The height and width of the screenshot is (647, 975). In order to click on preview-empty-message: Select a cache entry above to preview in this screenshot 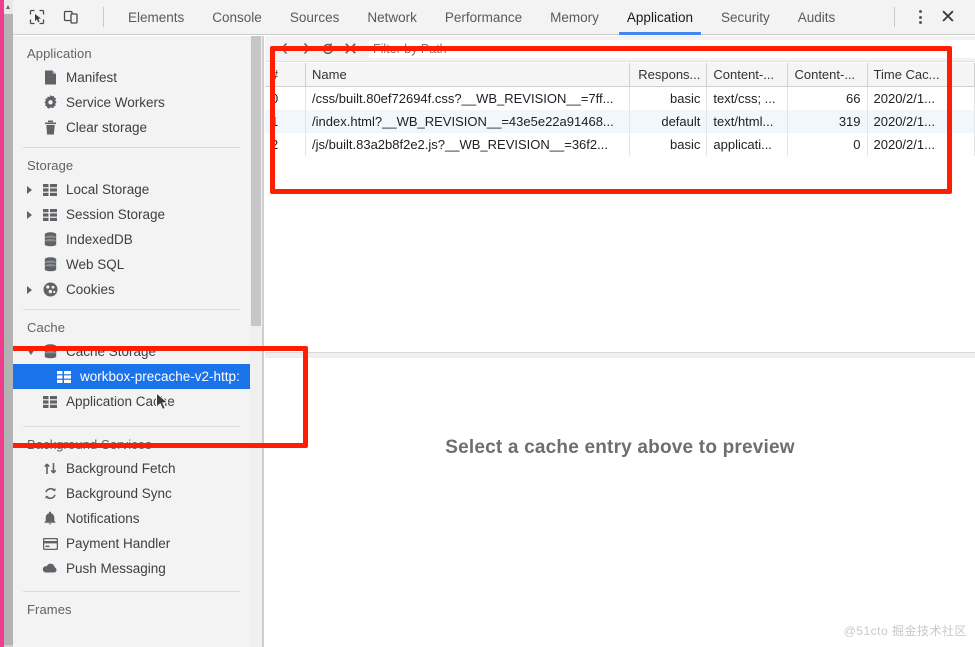, I will do `click(620, 447)`.